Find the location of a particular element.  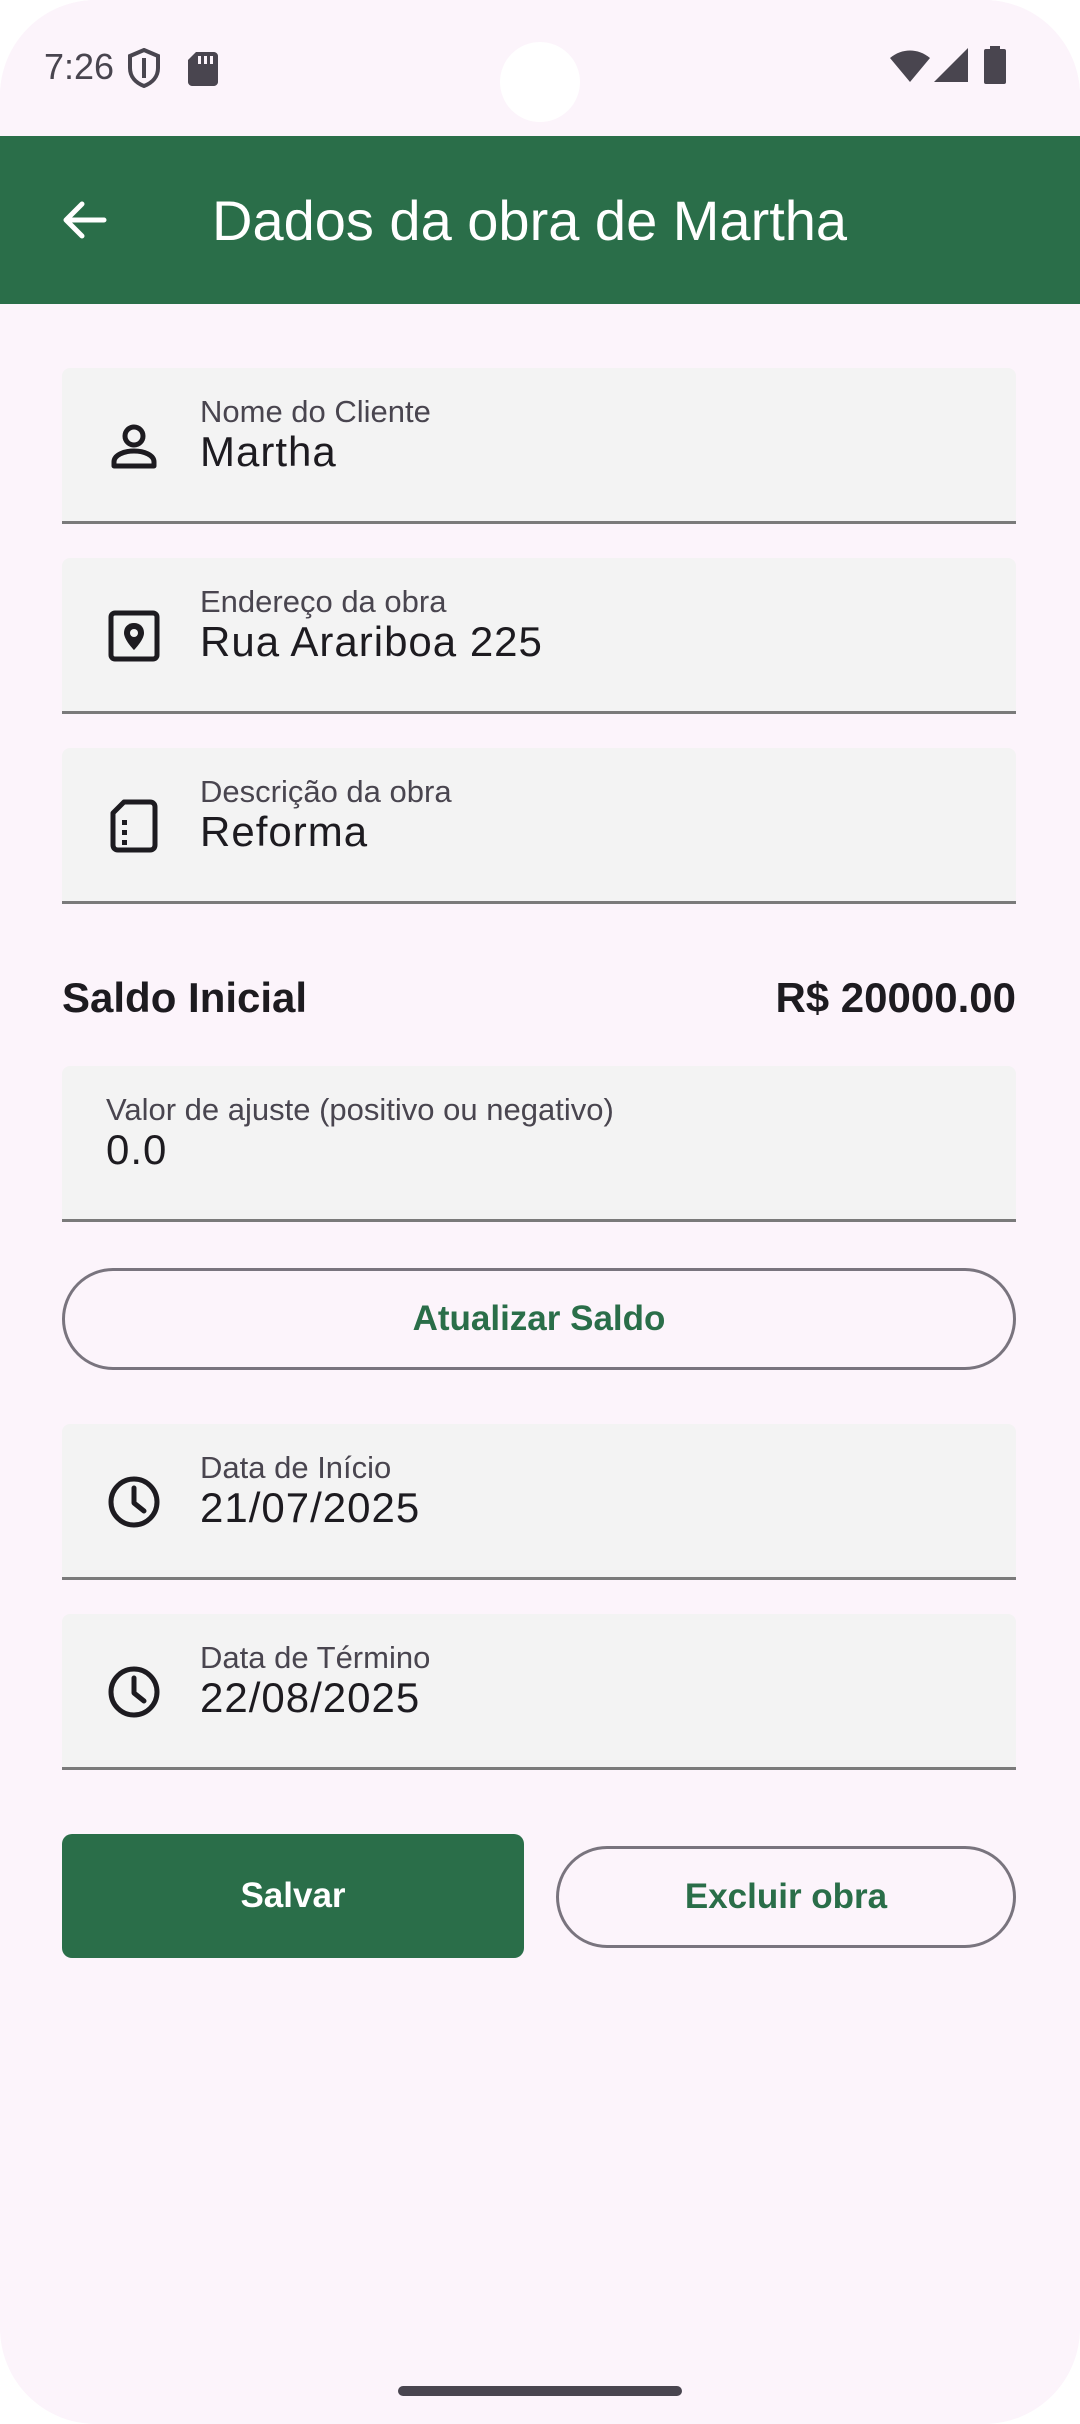

app-bar: Dados da obra de Martha is located at coordinates (540, 220).